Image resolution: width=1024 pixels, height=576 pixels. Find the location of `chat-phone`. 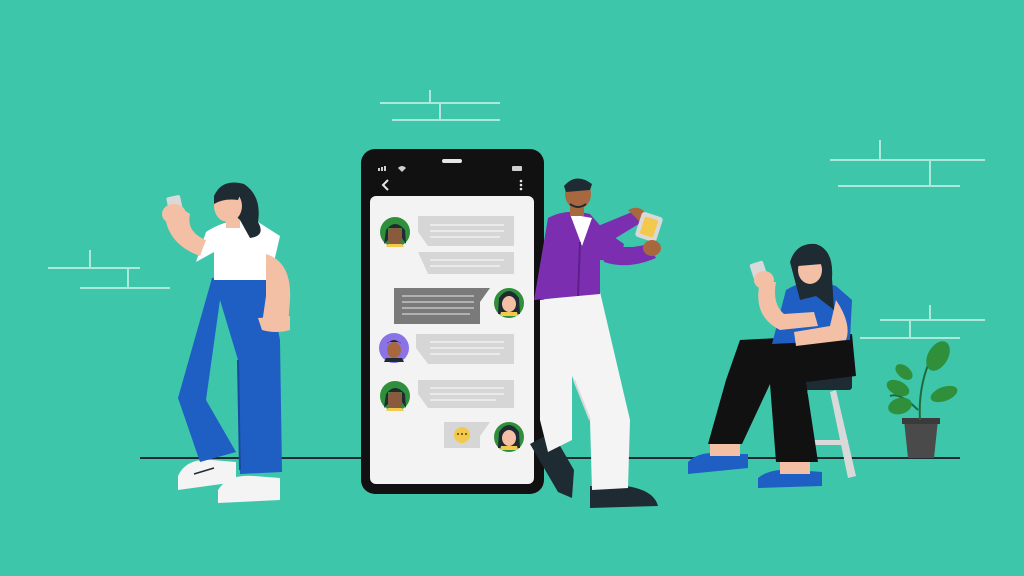

chat-phone is located at coordinates (452, 321).